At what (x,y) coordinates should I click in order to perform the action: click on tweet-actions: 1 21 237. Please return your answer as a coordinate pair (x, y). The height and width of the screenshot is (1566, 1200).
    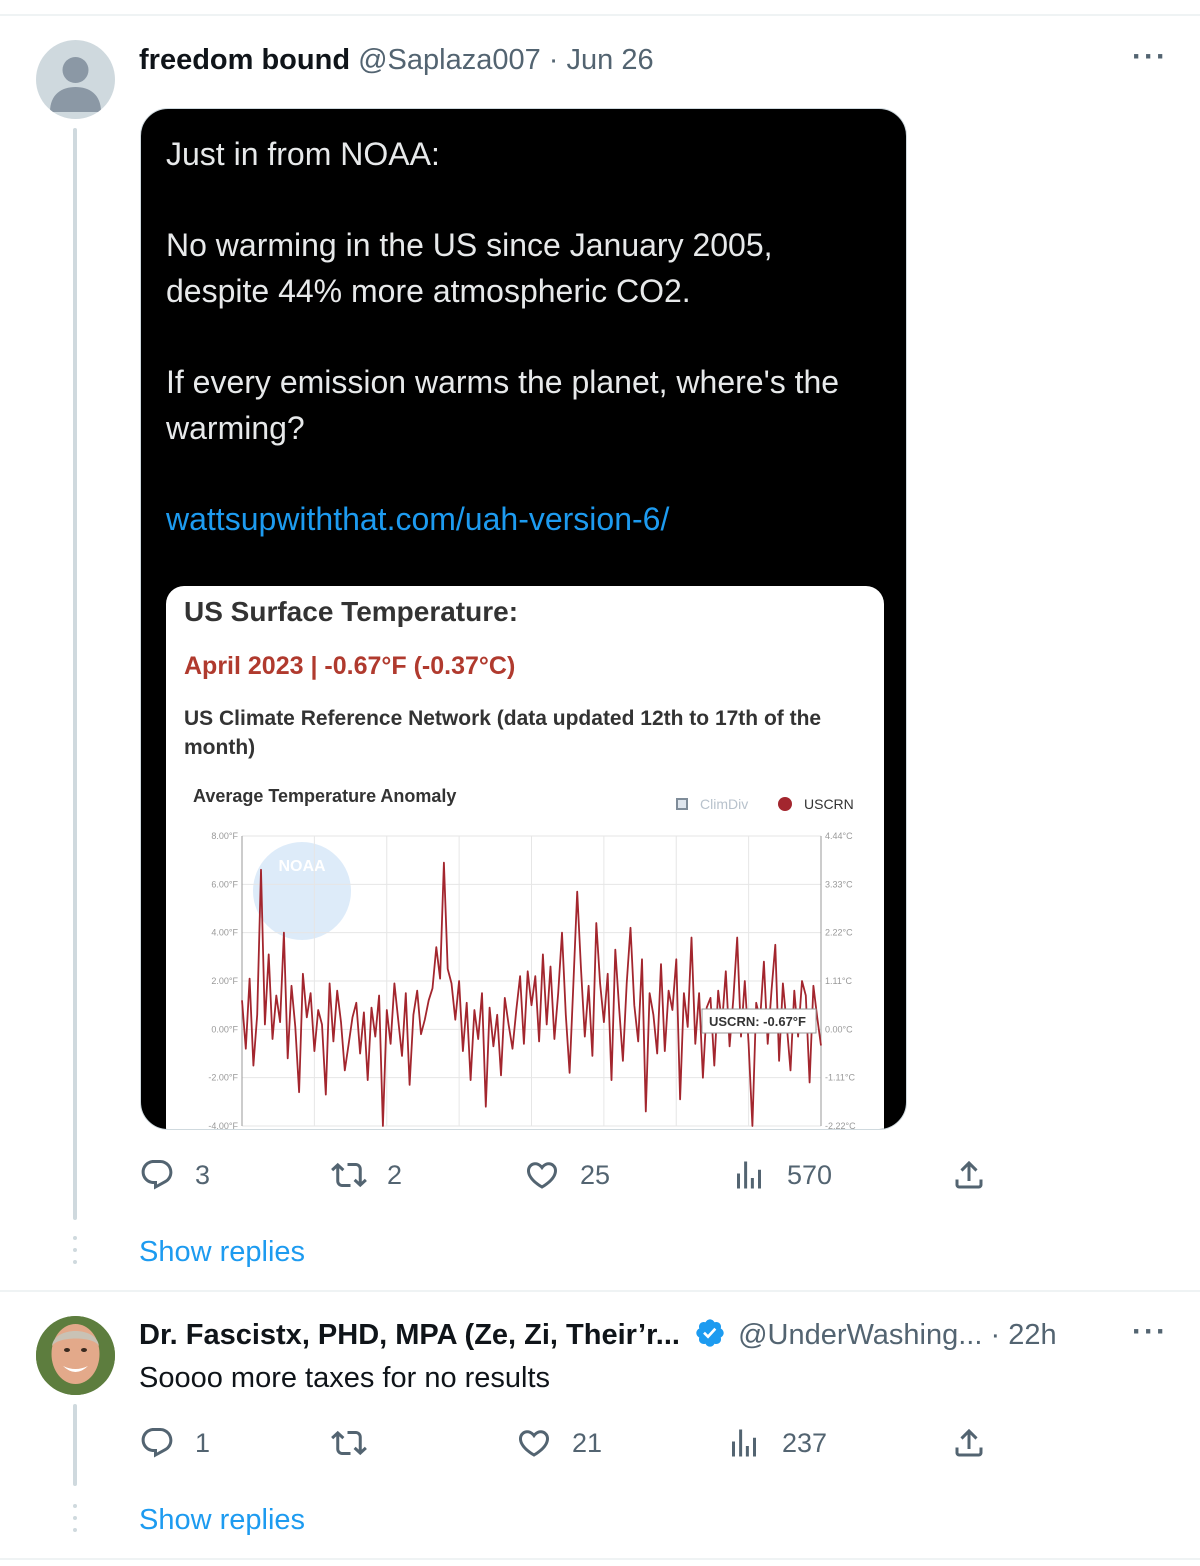
    Looking at the image, I should click on (569, 1445).